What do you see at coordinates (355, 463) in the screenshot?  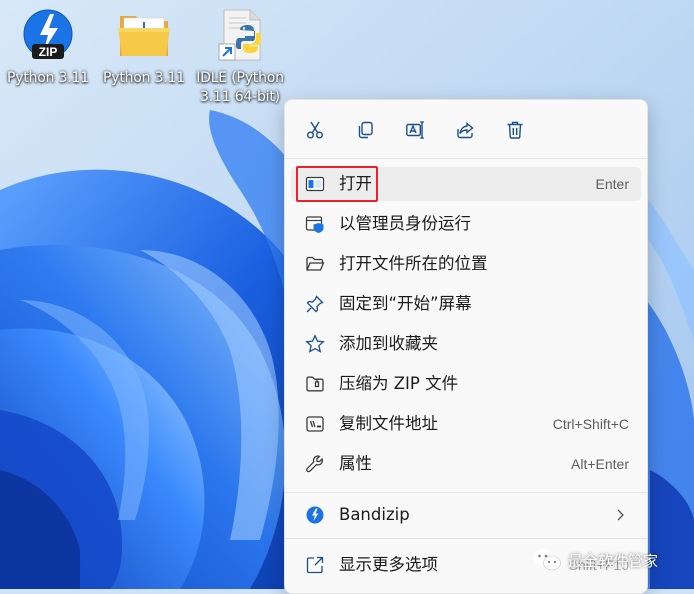 I see `menu-item-label: 属性` at bounding box center [355, 463].